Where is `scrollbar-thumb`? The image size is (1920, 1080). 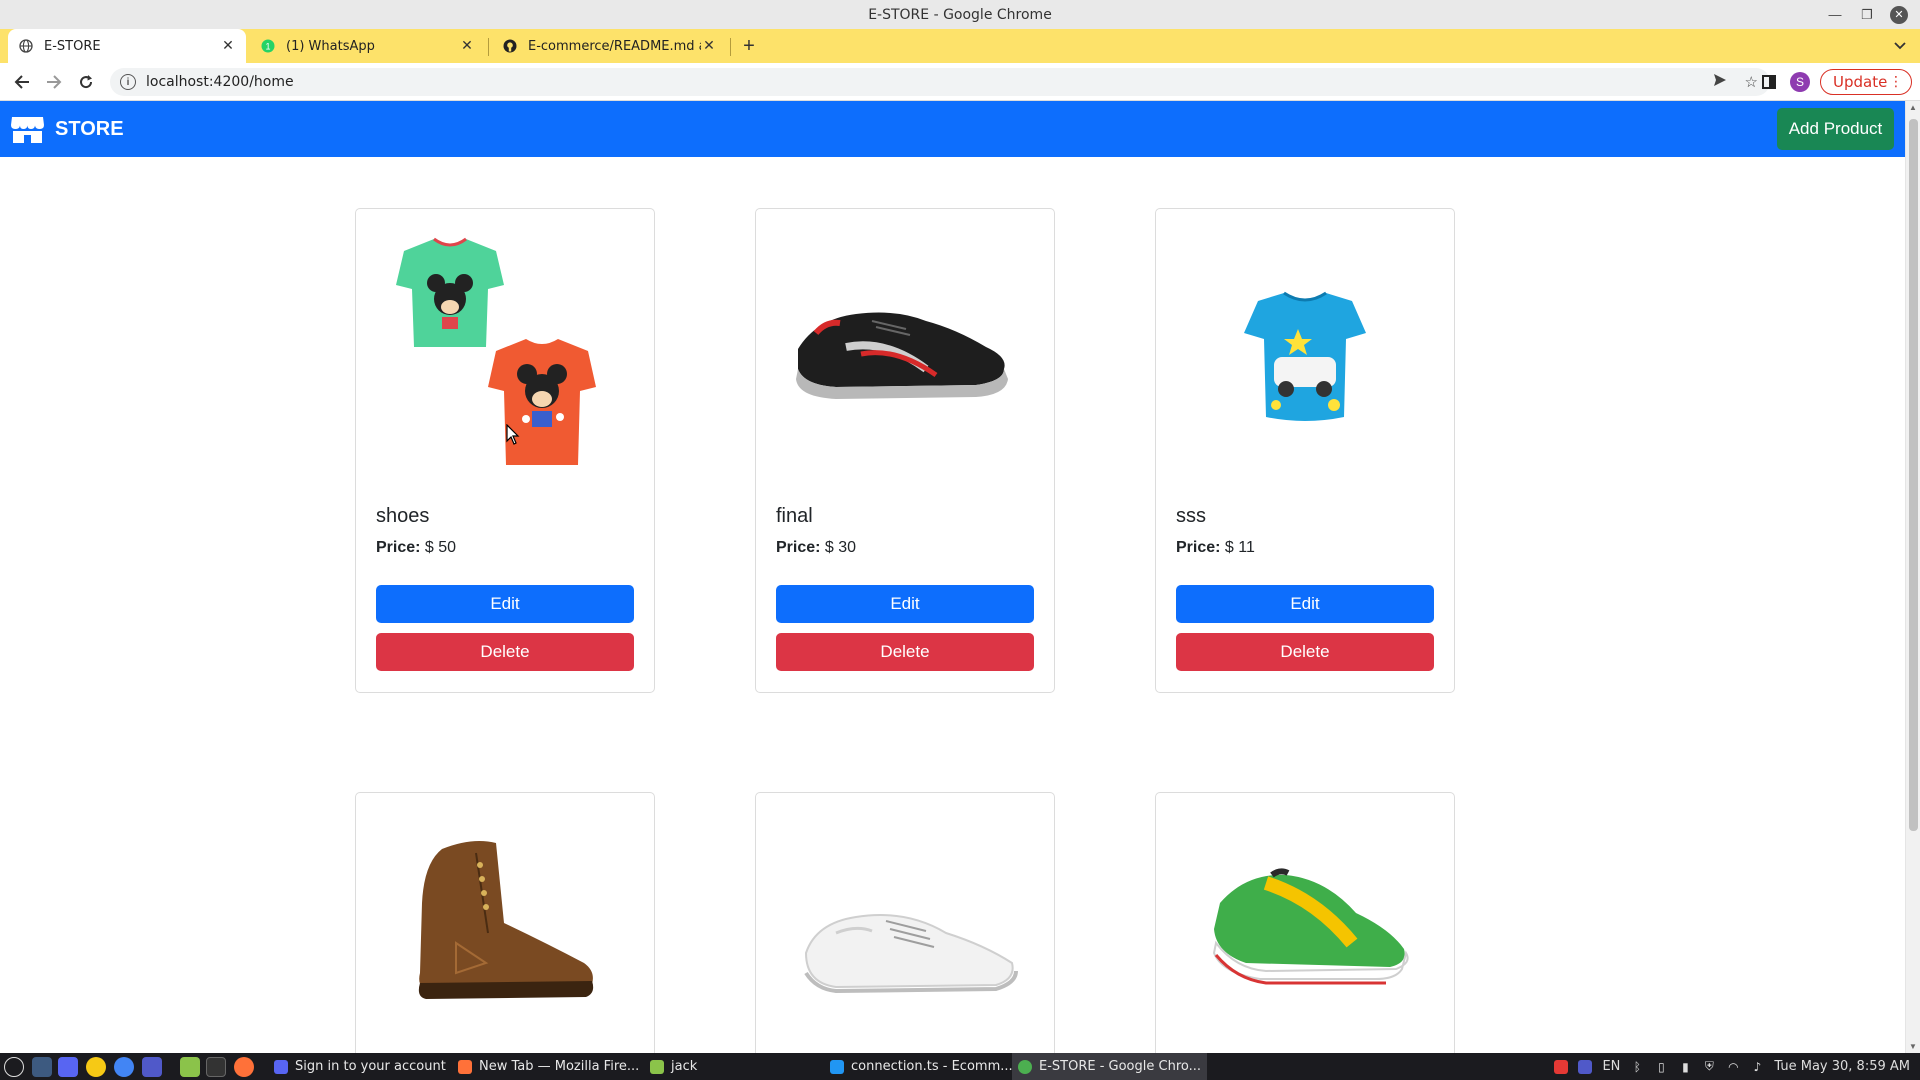
scrollbar-thumb is located at coordinates (1913, 475).